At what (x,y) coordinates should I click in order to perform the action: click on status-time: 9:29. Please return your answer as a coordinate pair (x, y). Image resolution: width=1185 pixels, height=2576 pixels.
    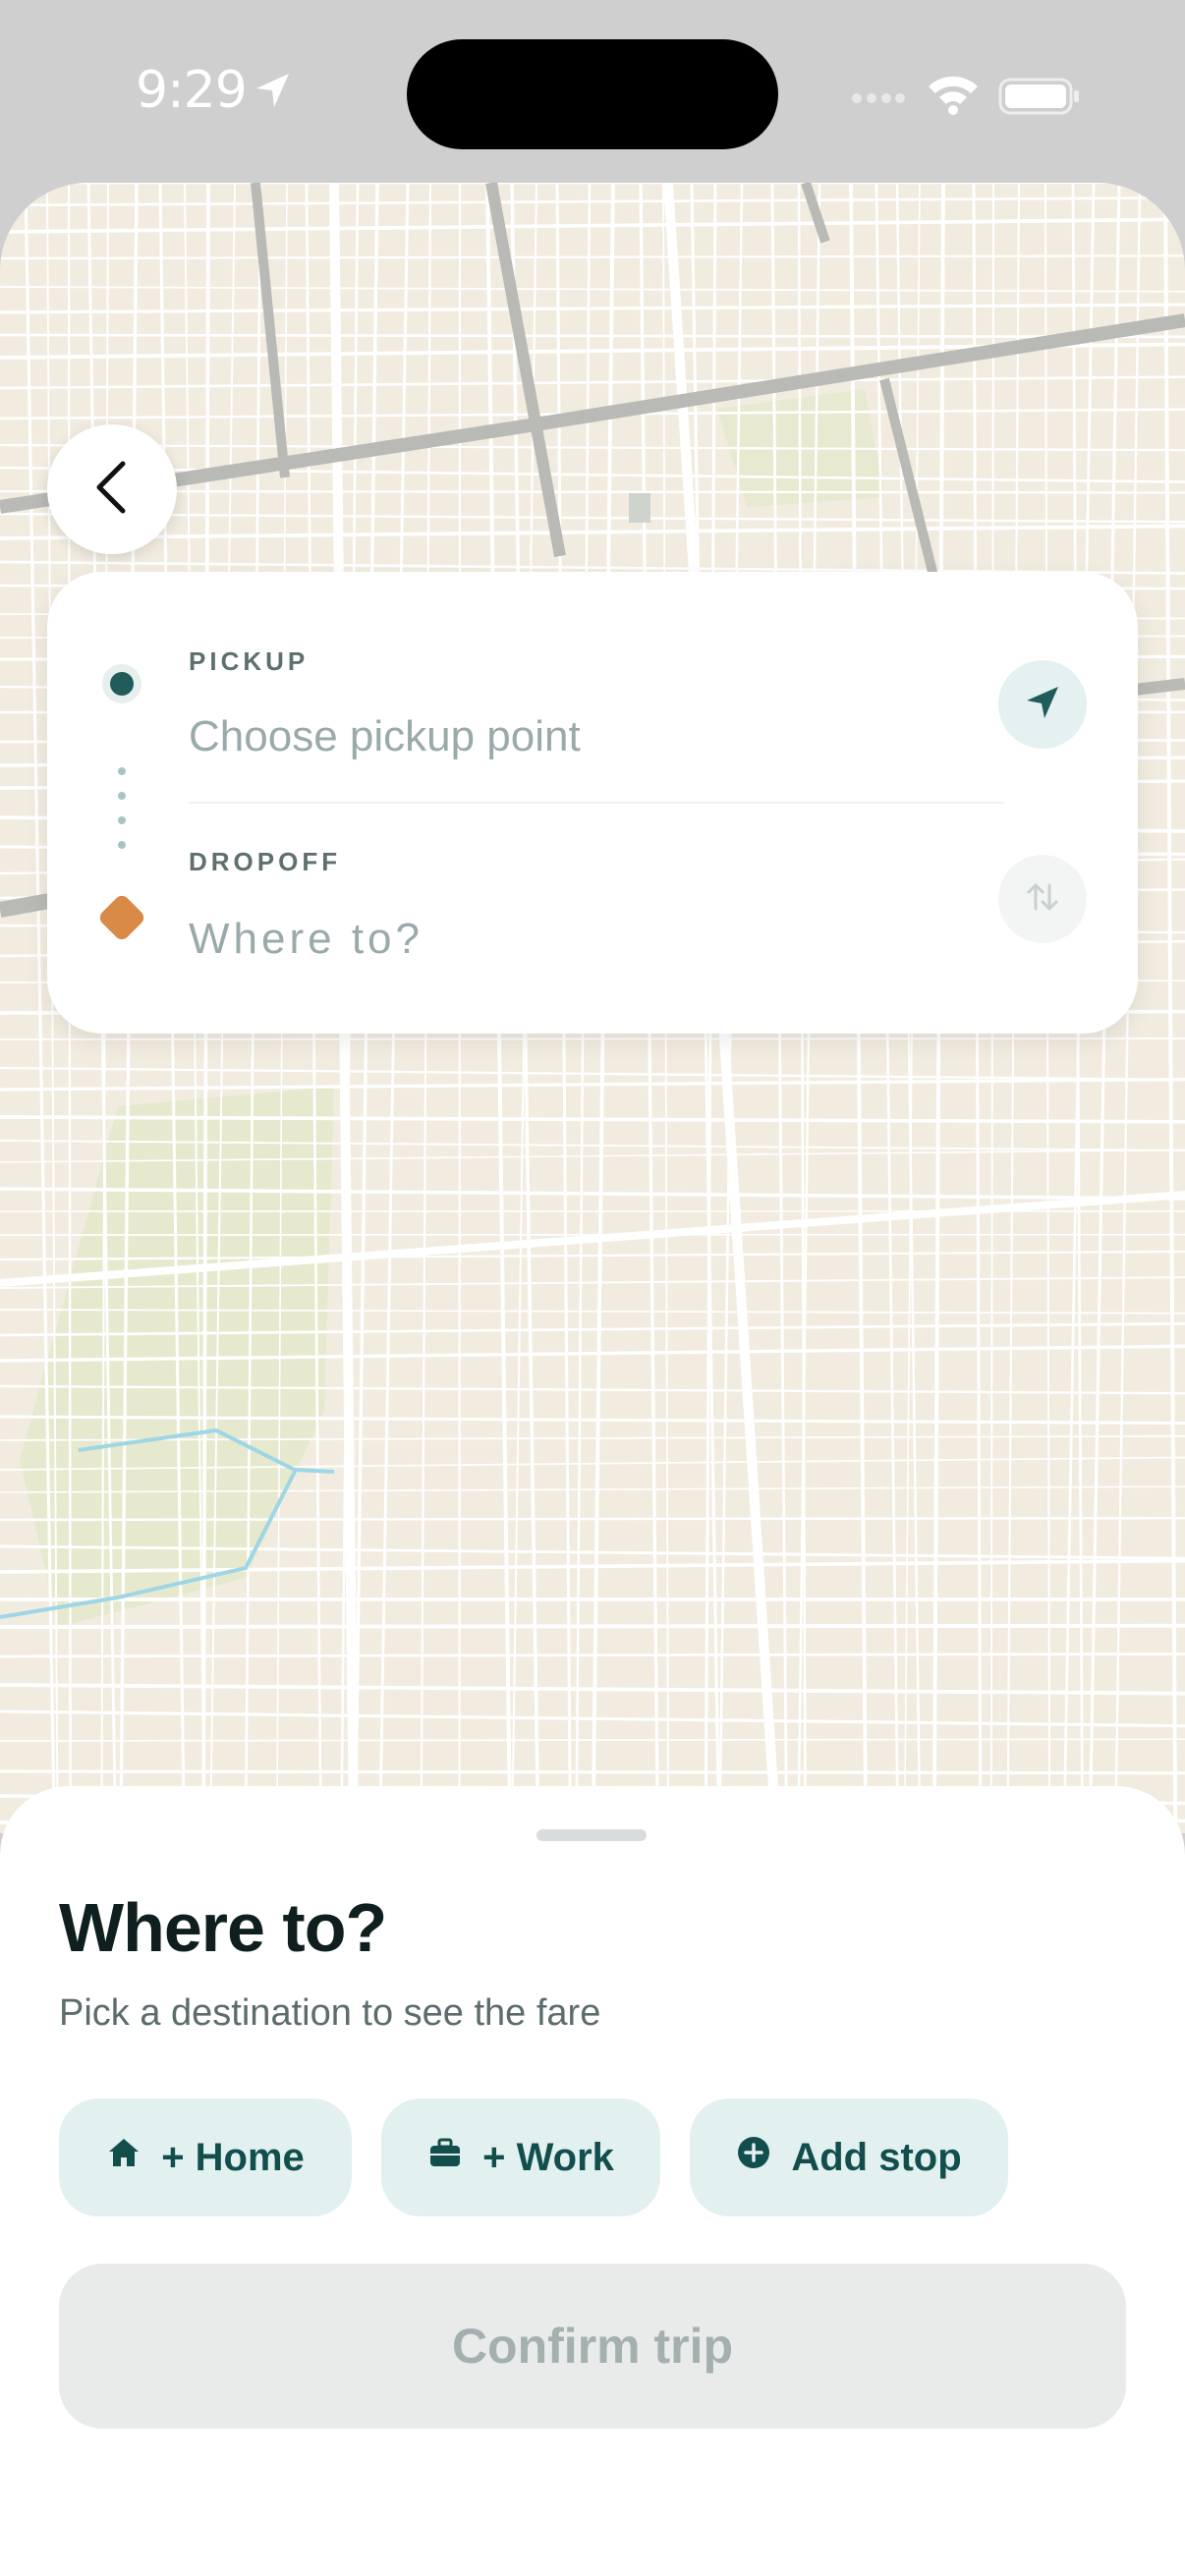
    Looking at the image, I should click on (192, 90).